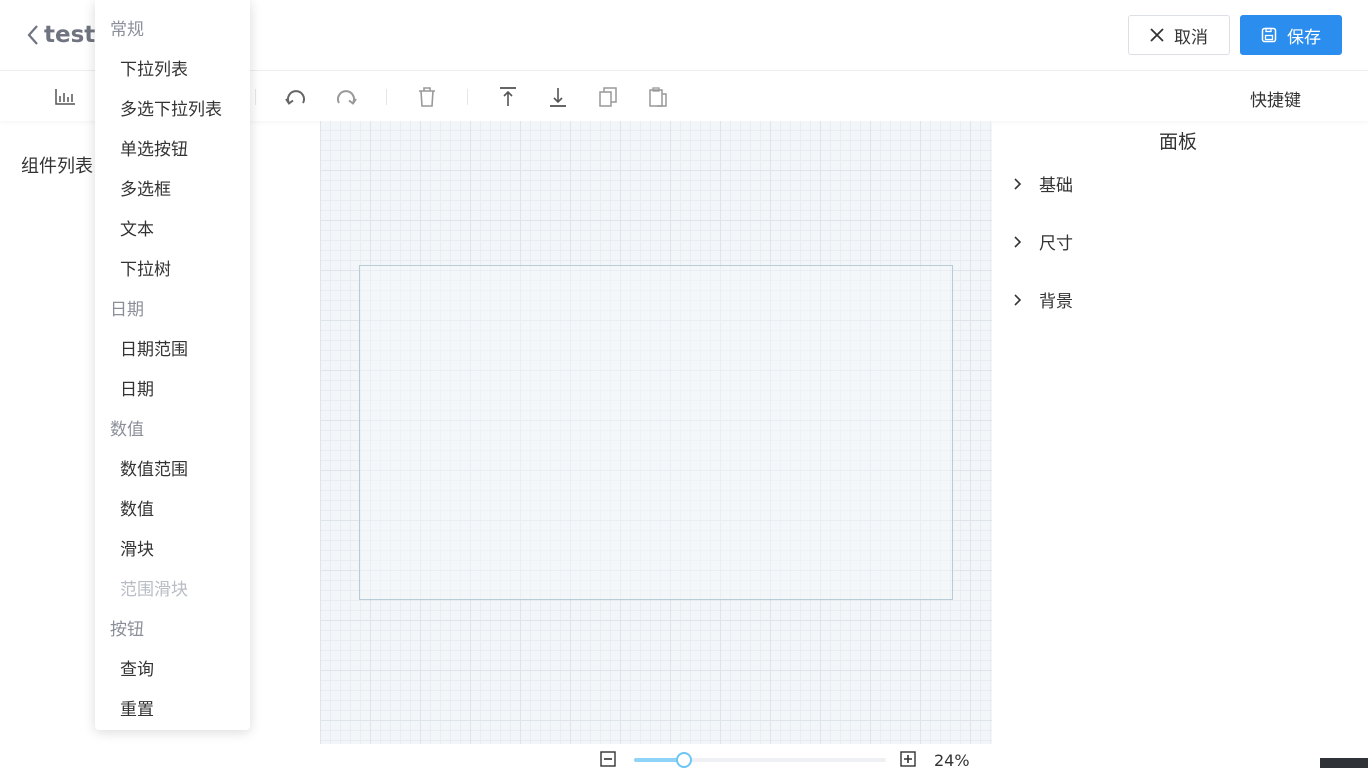 This screenshot has height=770, width=1368. What do you see at coordinates (1056, 302) in the screenshot?
I see `panel-section-label: 背景` at bounding box center [1056, 302].